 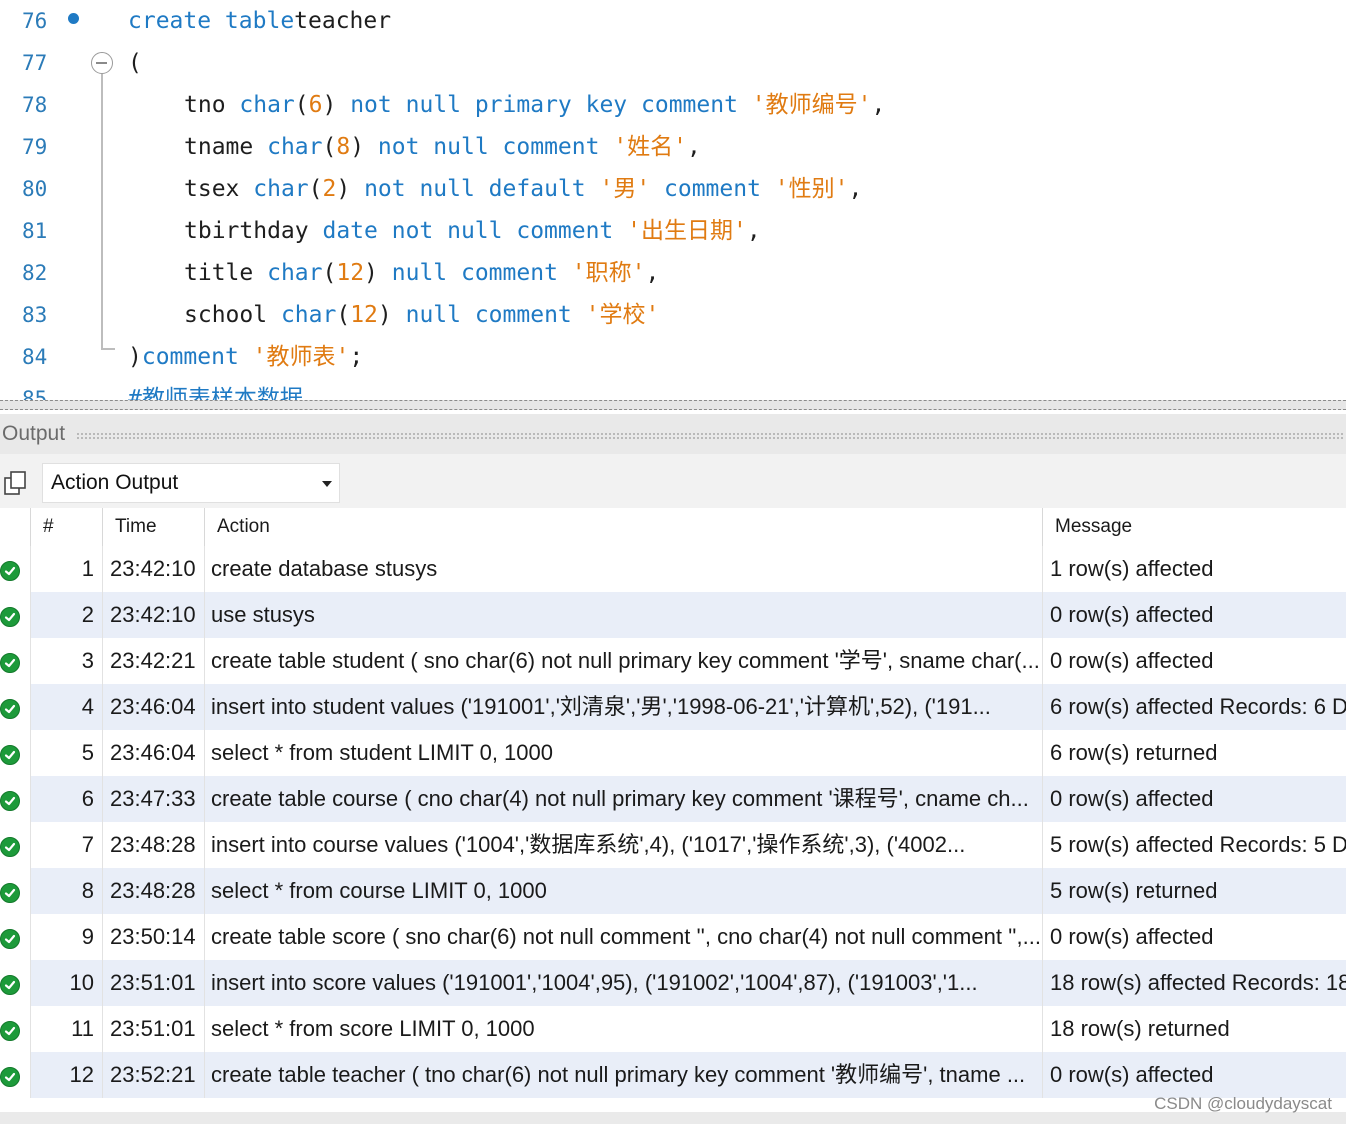 I want to click on code-line: 82 title char(12) null comment '职称',, so click(x=673, y=273).